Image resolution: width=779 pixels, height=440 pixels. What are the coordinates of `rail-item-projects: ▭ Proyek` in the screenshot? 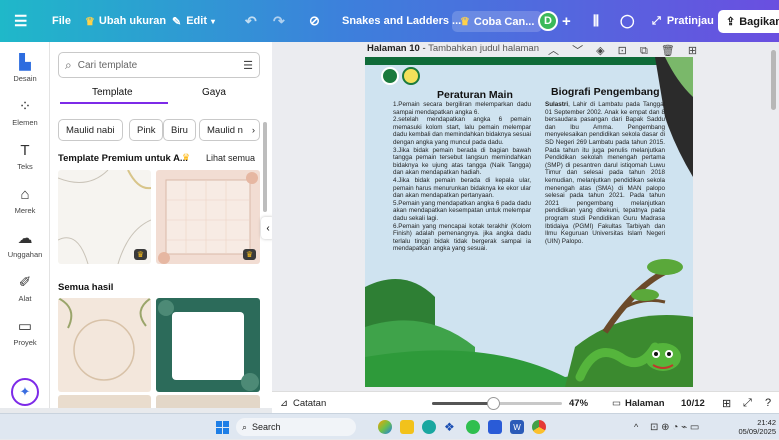 It's located at (25, 332).